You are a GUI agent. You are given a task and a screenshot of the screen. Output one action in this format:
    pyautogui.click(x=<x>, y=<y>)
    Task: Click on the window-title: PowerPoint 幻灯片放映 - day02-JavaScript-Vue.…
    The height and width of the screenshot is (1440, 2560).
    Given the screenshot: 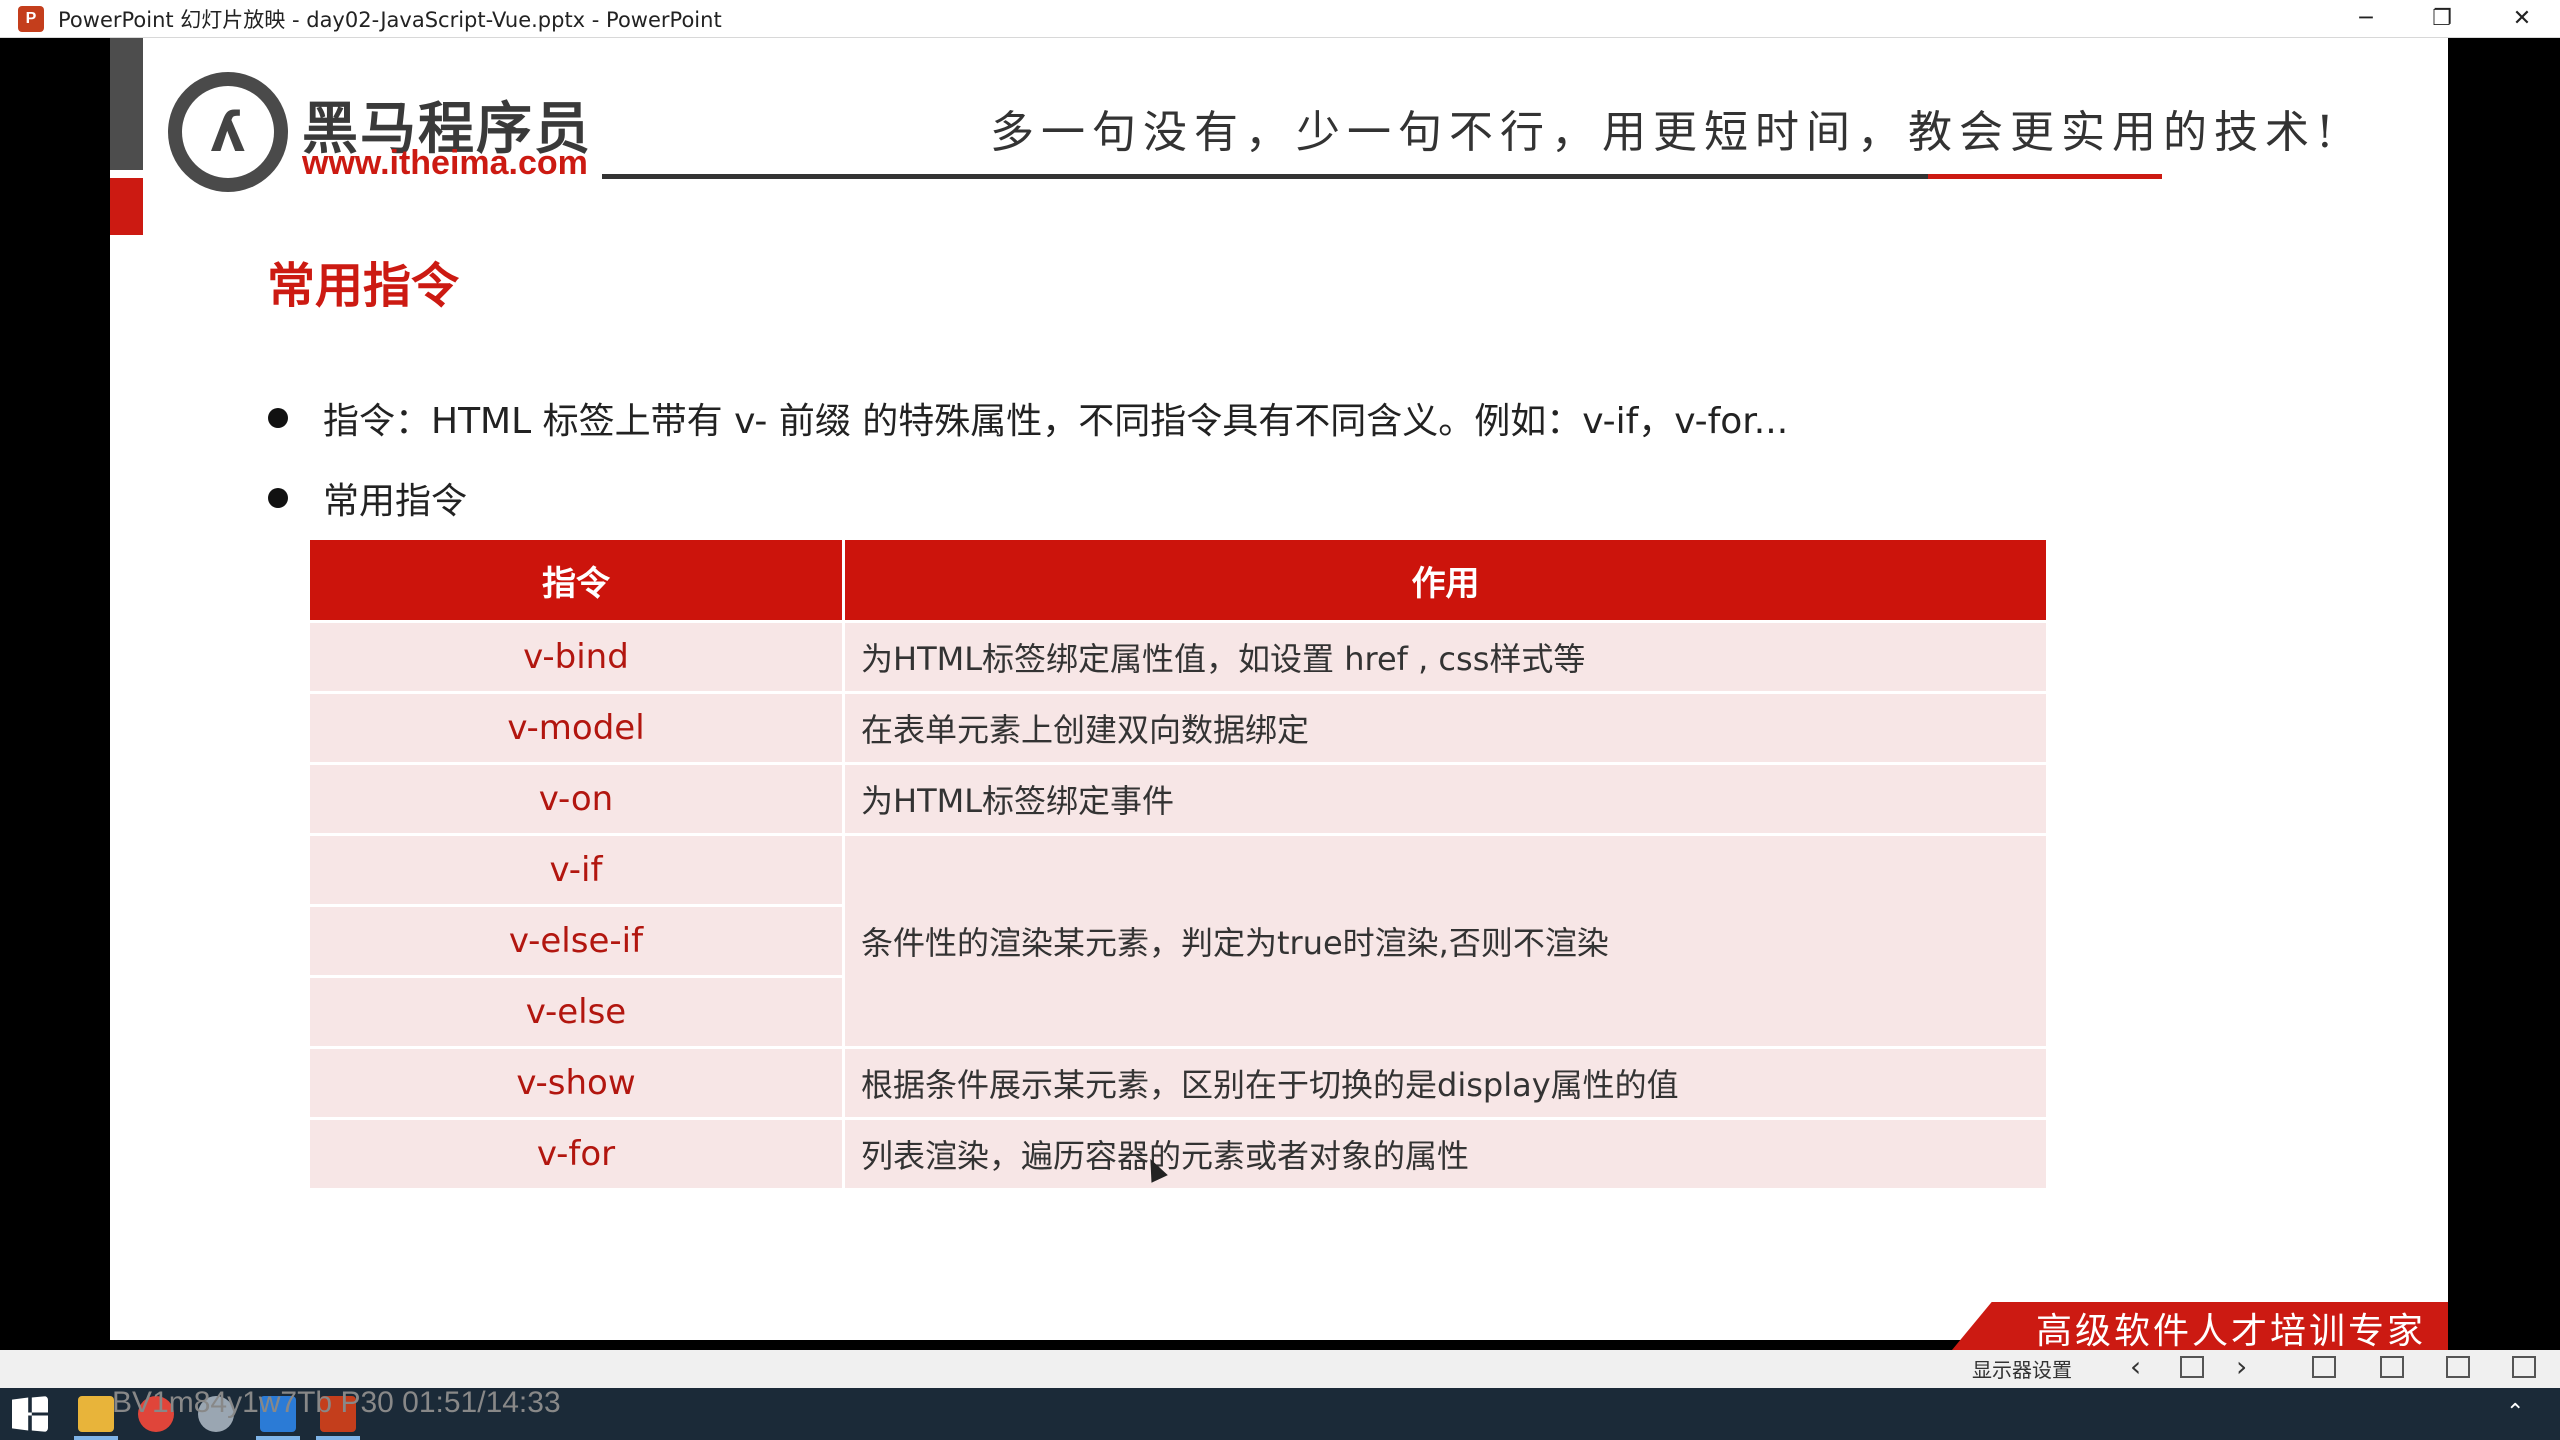 What is the action you would take?
    pyautogui.click(x=390, y=19)
    